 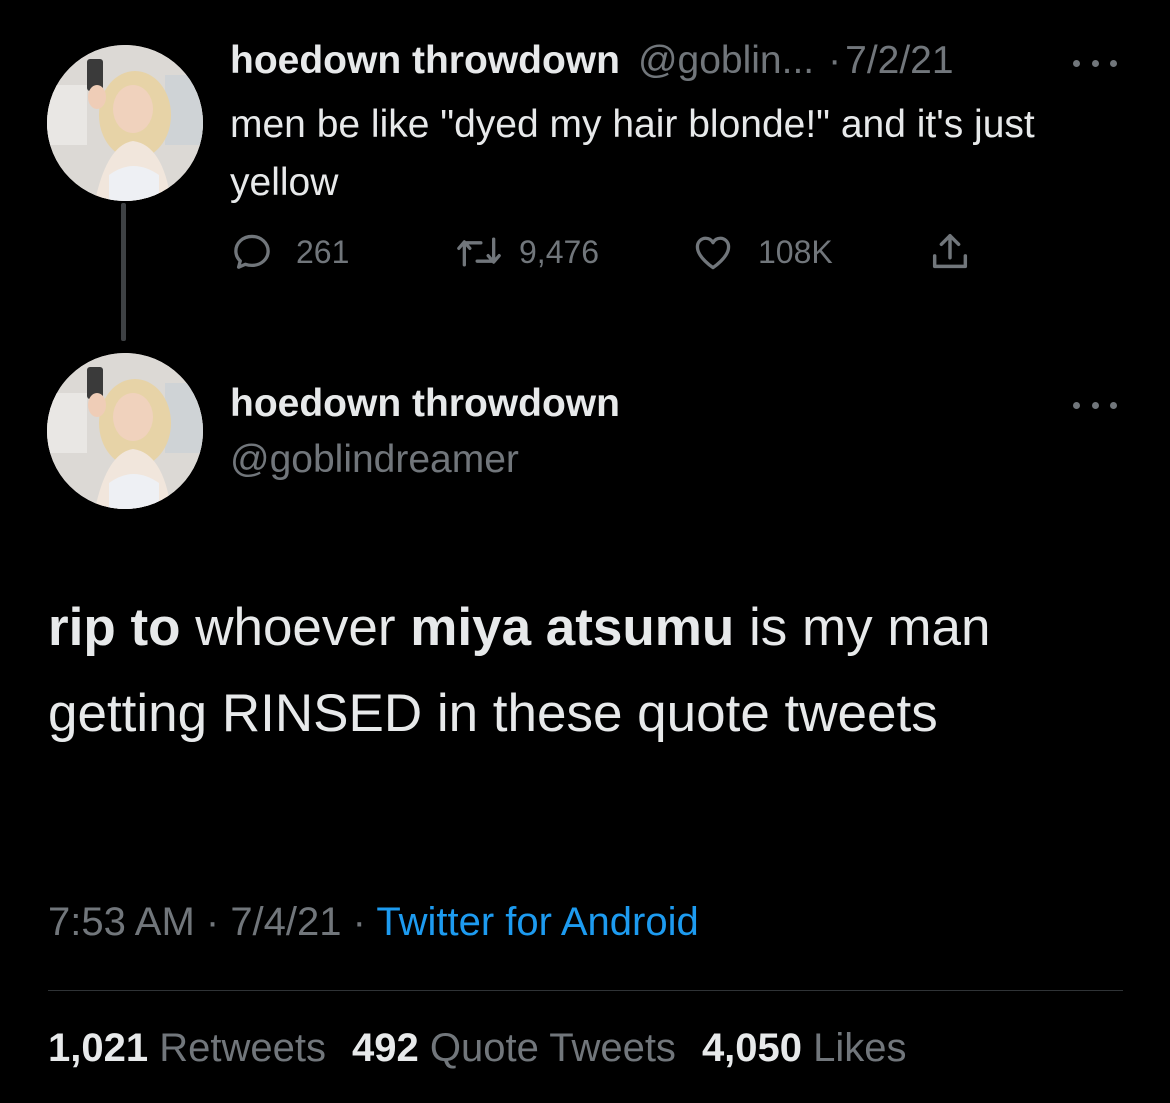 I want to click on thread-connector-line, so click(x=123, y=272).